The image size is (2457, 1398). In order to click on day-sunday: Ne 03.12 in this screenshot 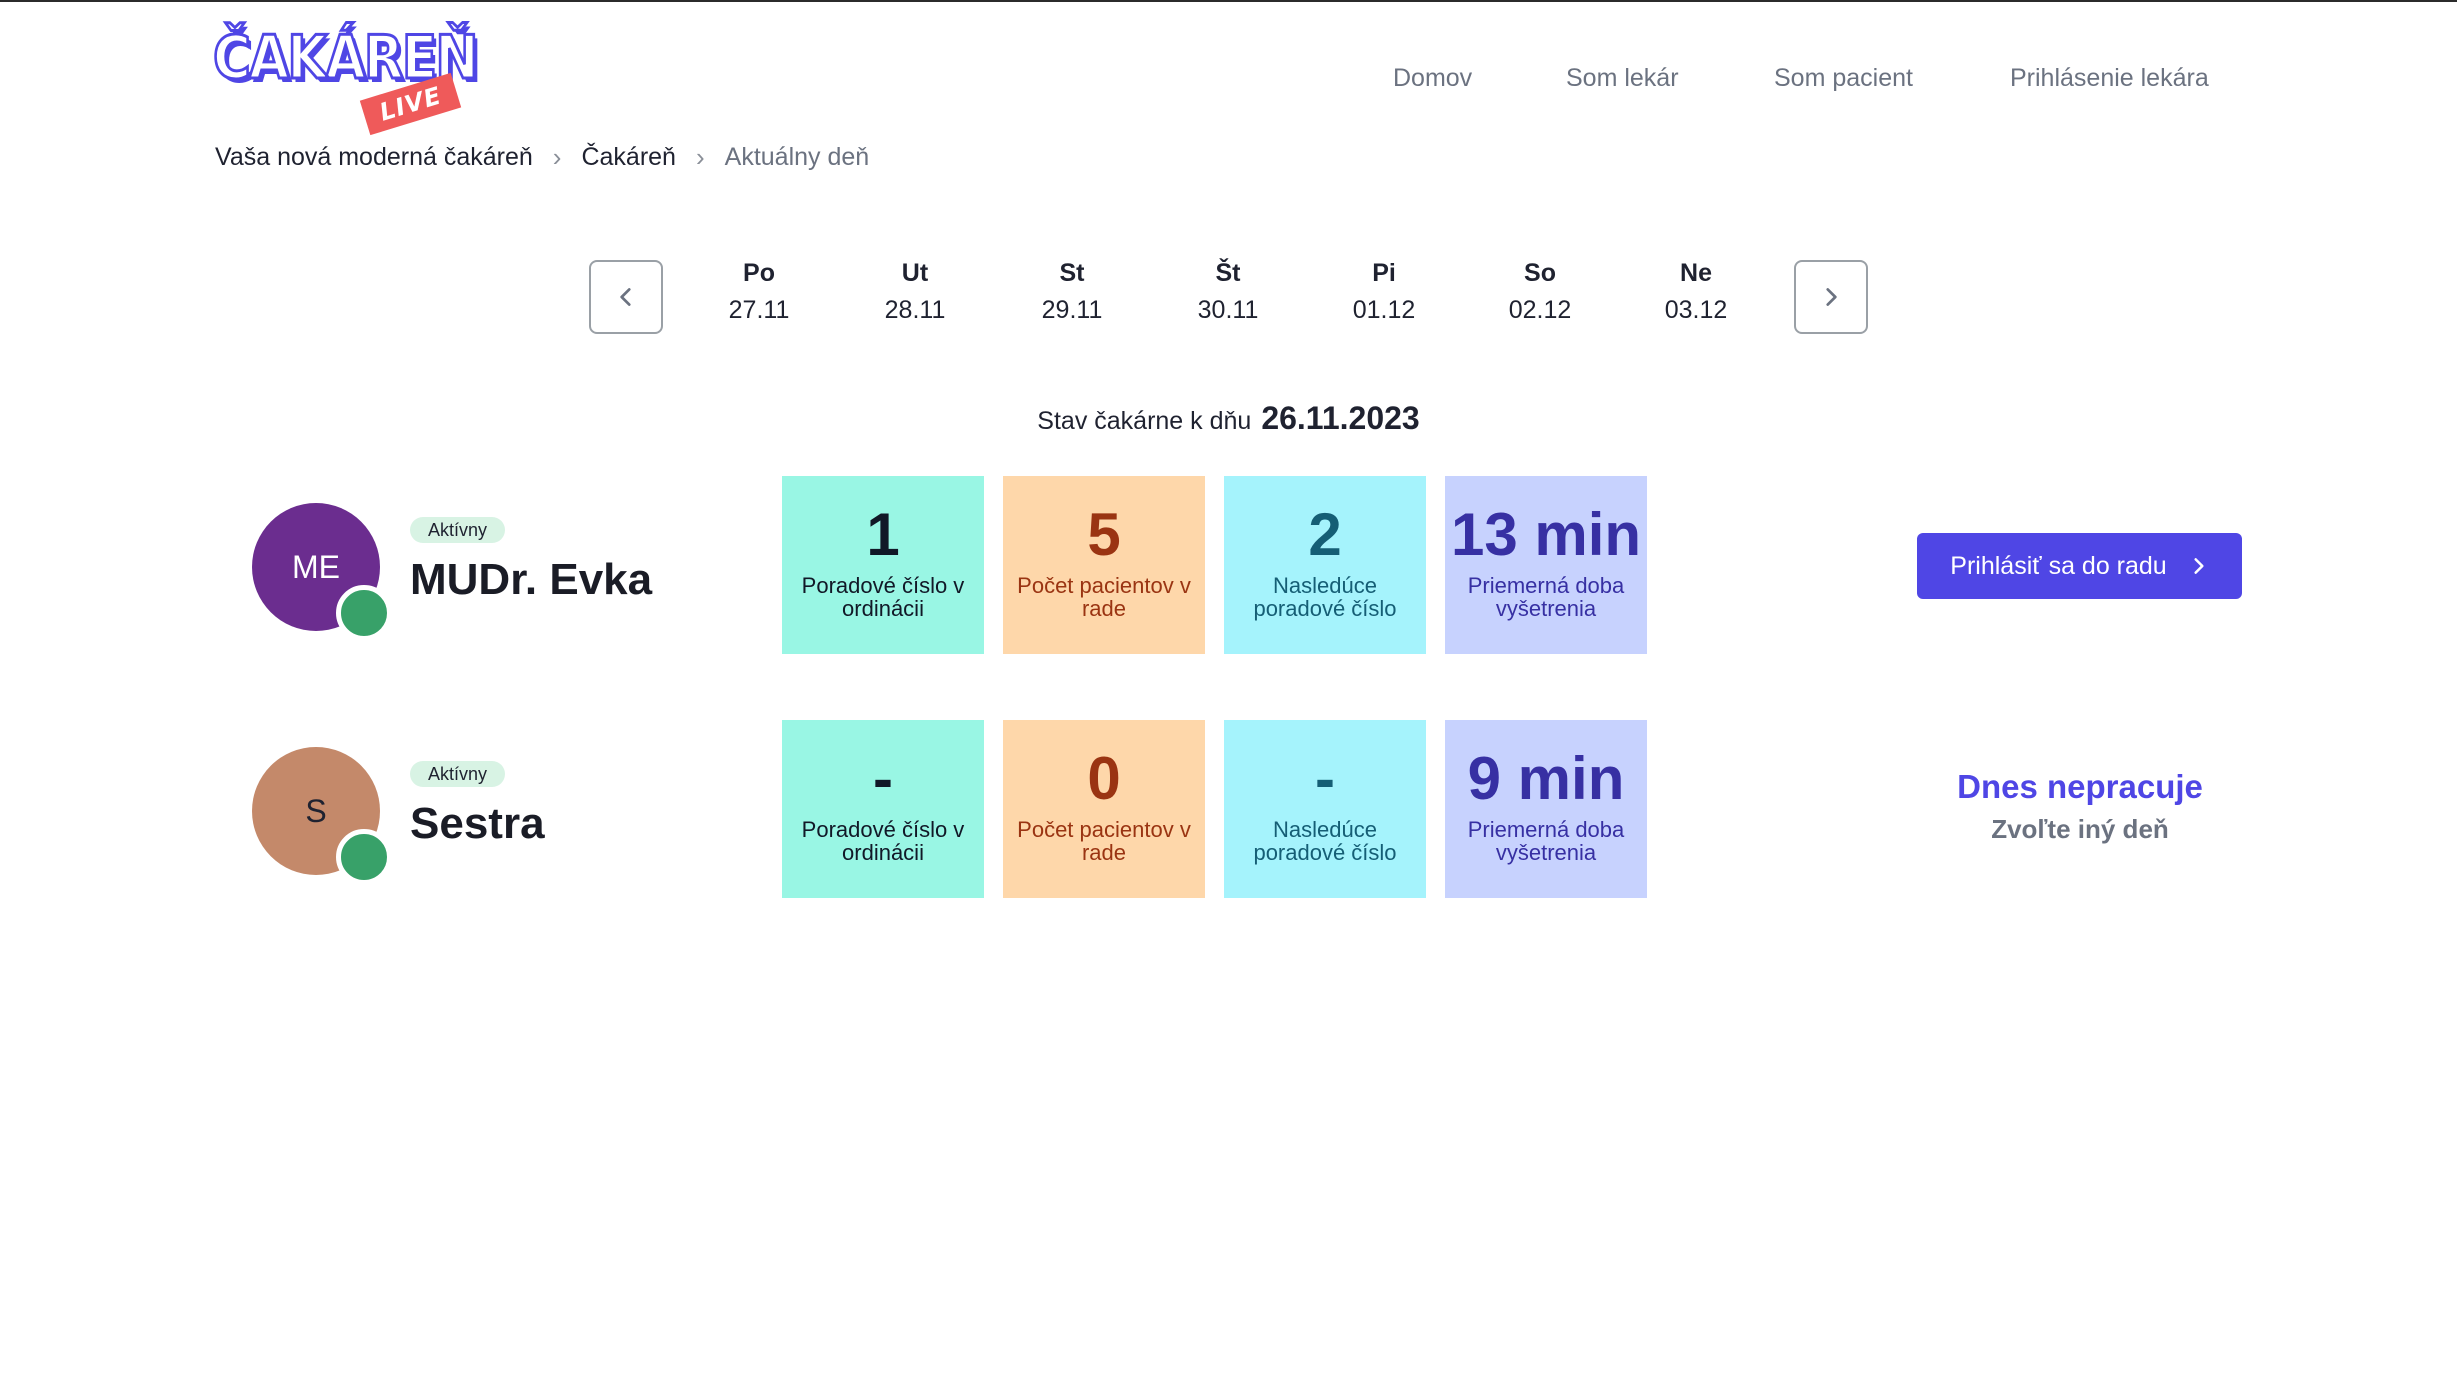, I will do `click(1696, 293)`.